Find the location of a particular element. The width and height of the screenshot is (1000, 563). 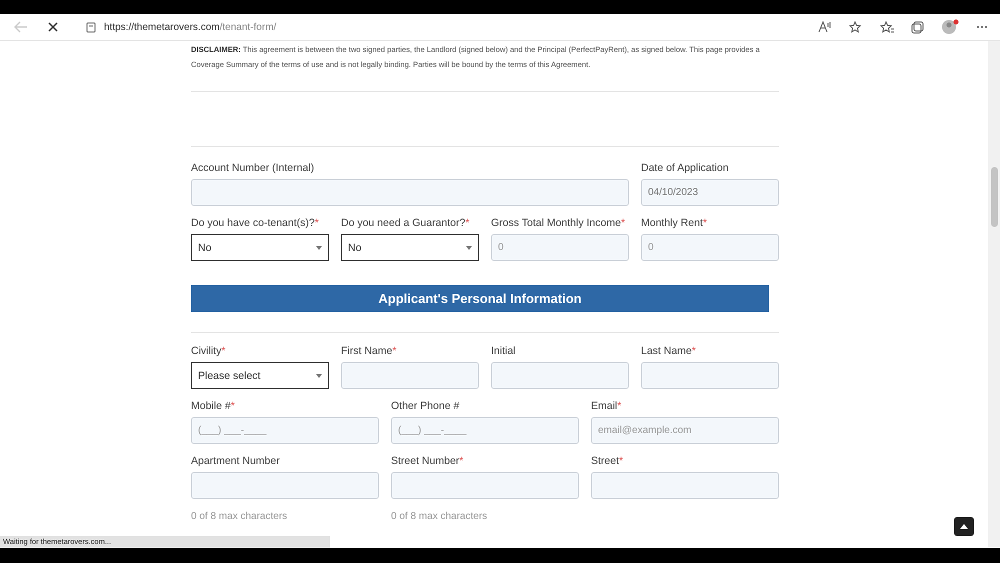

field-label: Other Phone # is located at coordinates (425, 406).